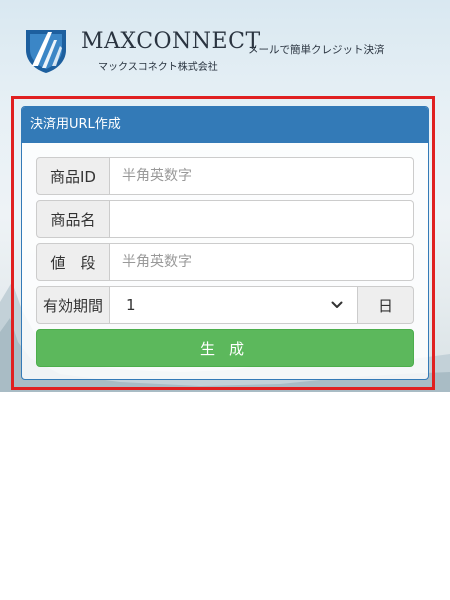 This screenshot has width=450, height=600. Describe the element at coordinates (46, 51) in the screenshot. I see `maxconnect-logo-icon` at that location.